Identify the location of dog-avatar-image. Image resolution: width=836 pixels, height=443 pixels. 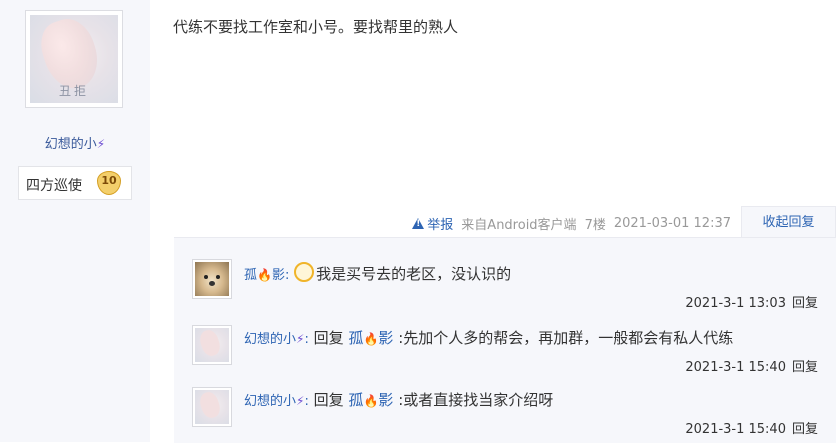
(212, 279).